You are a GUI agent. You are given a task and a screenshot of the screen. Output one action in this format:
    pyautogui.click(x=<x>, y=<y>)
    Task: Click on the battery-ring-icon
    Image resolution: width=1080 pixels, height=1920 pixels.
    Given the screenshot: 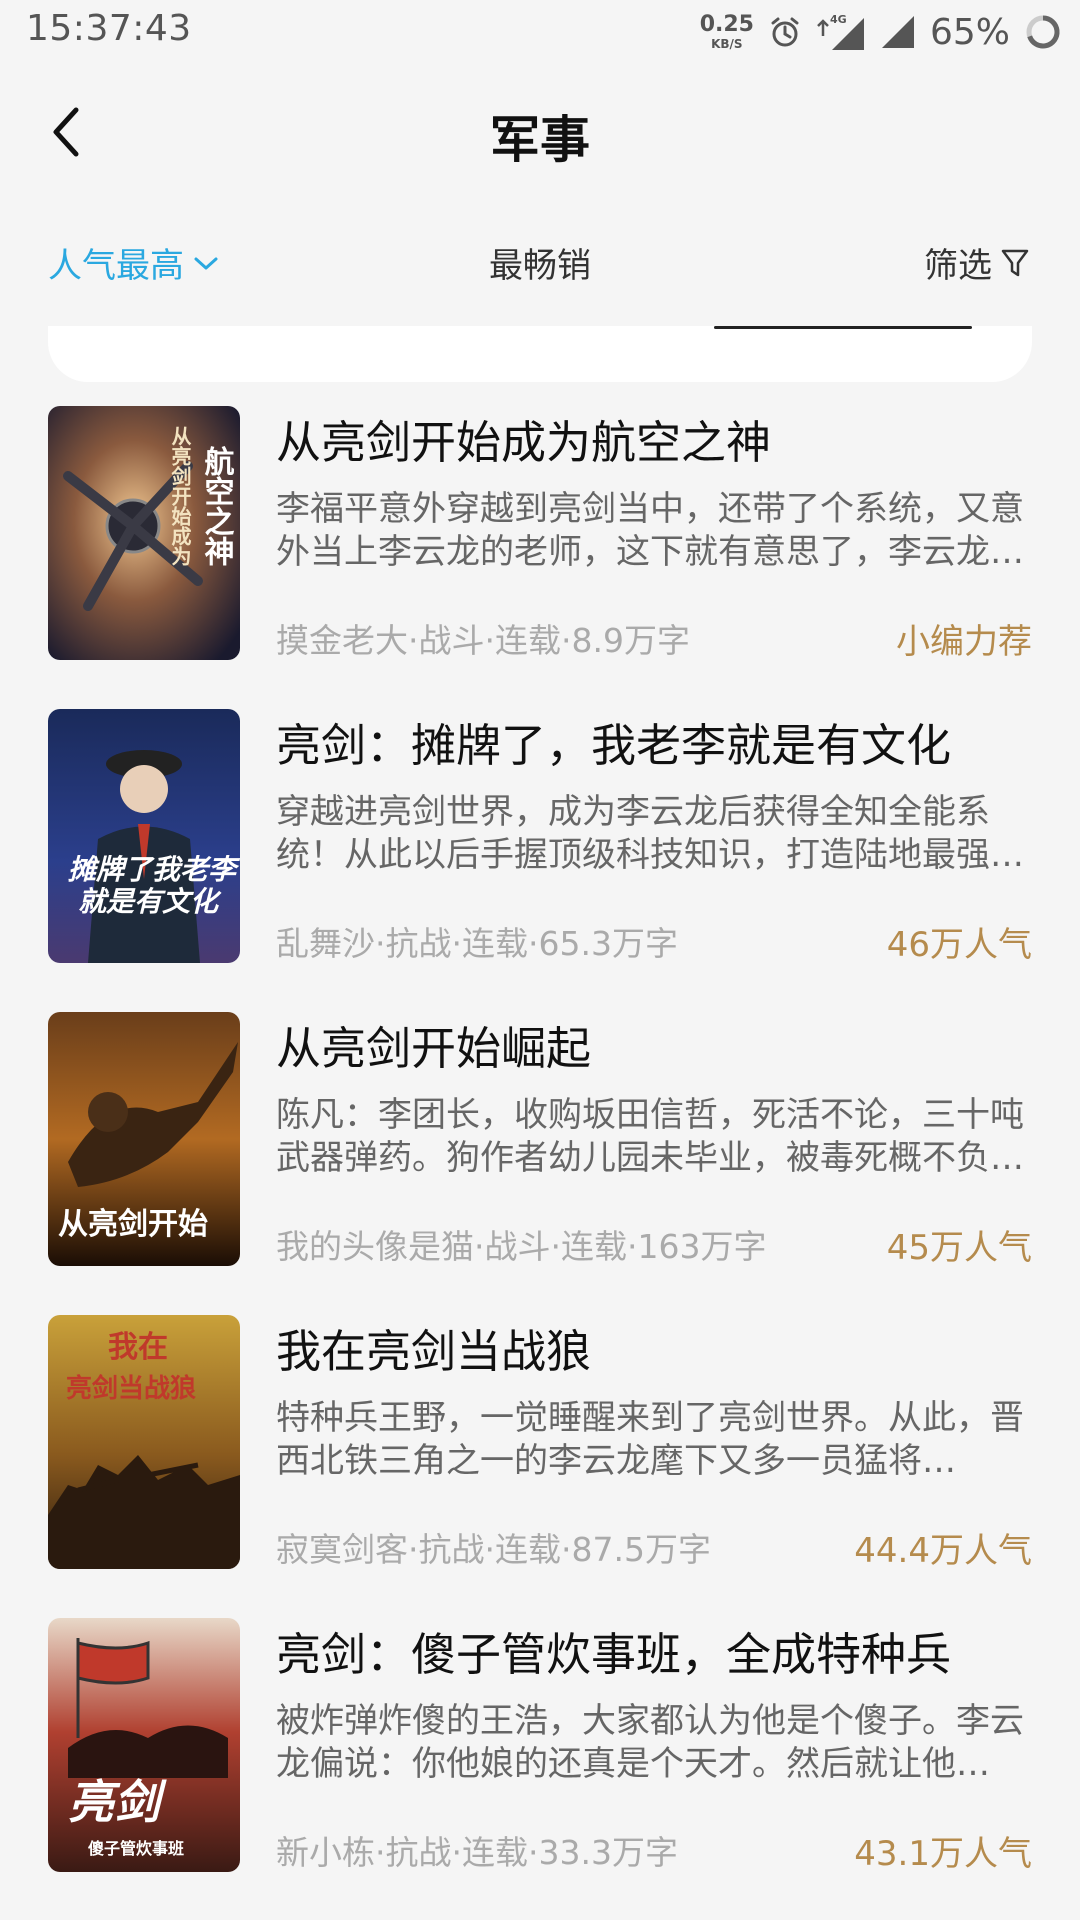 What is the action you would take?
    pyautogui.click(x=1043, y=32)
    